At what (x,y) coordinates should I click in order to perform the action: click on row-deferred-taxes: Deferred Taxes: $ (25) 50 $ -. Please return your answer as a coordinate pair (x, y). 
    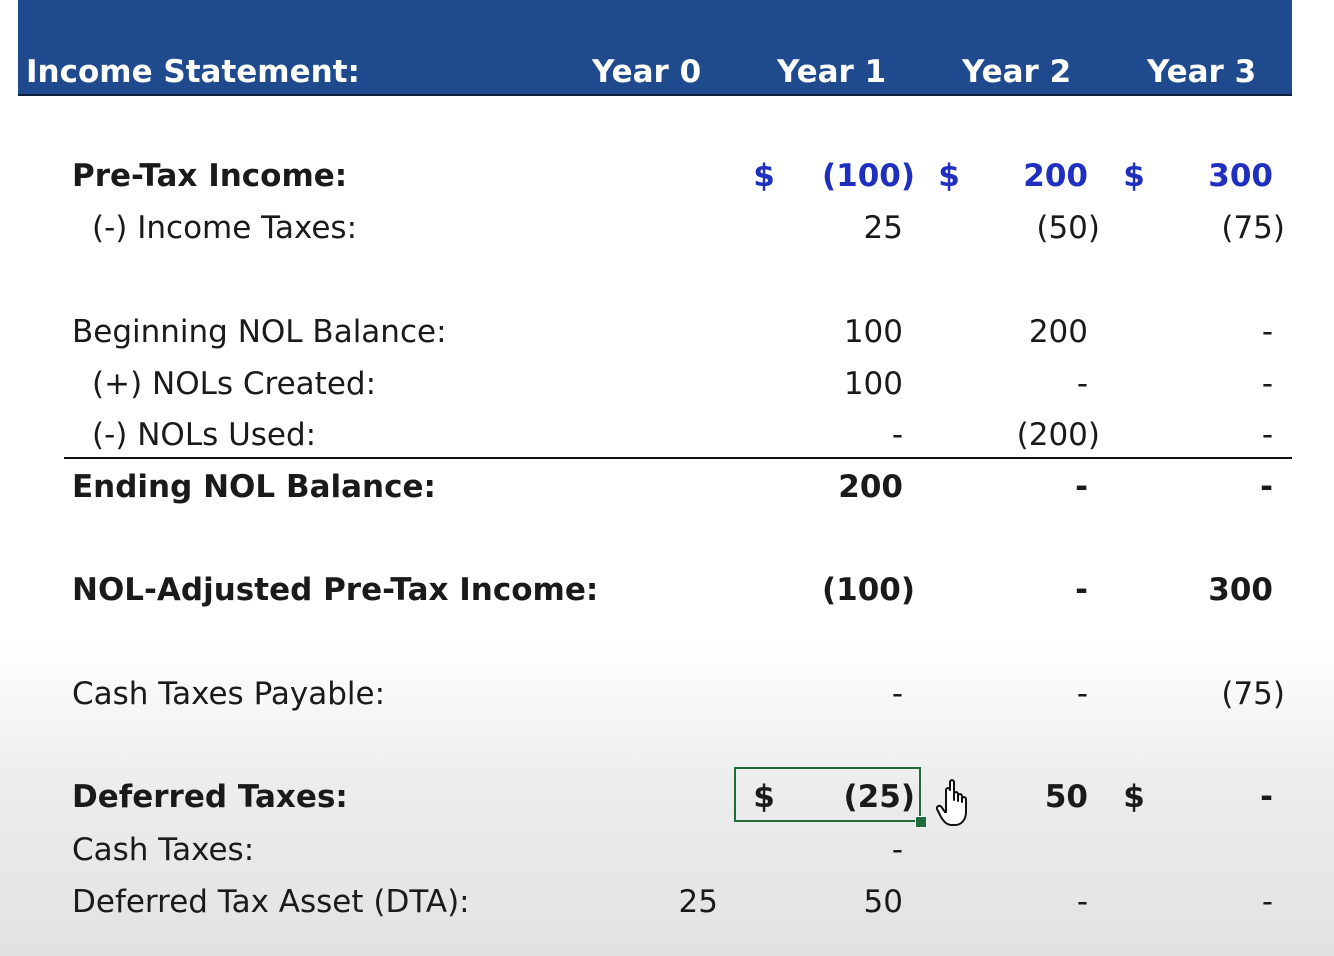
    Looking at the image, I should click on (667, 797).